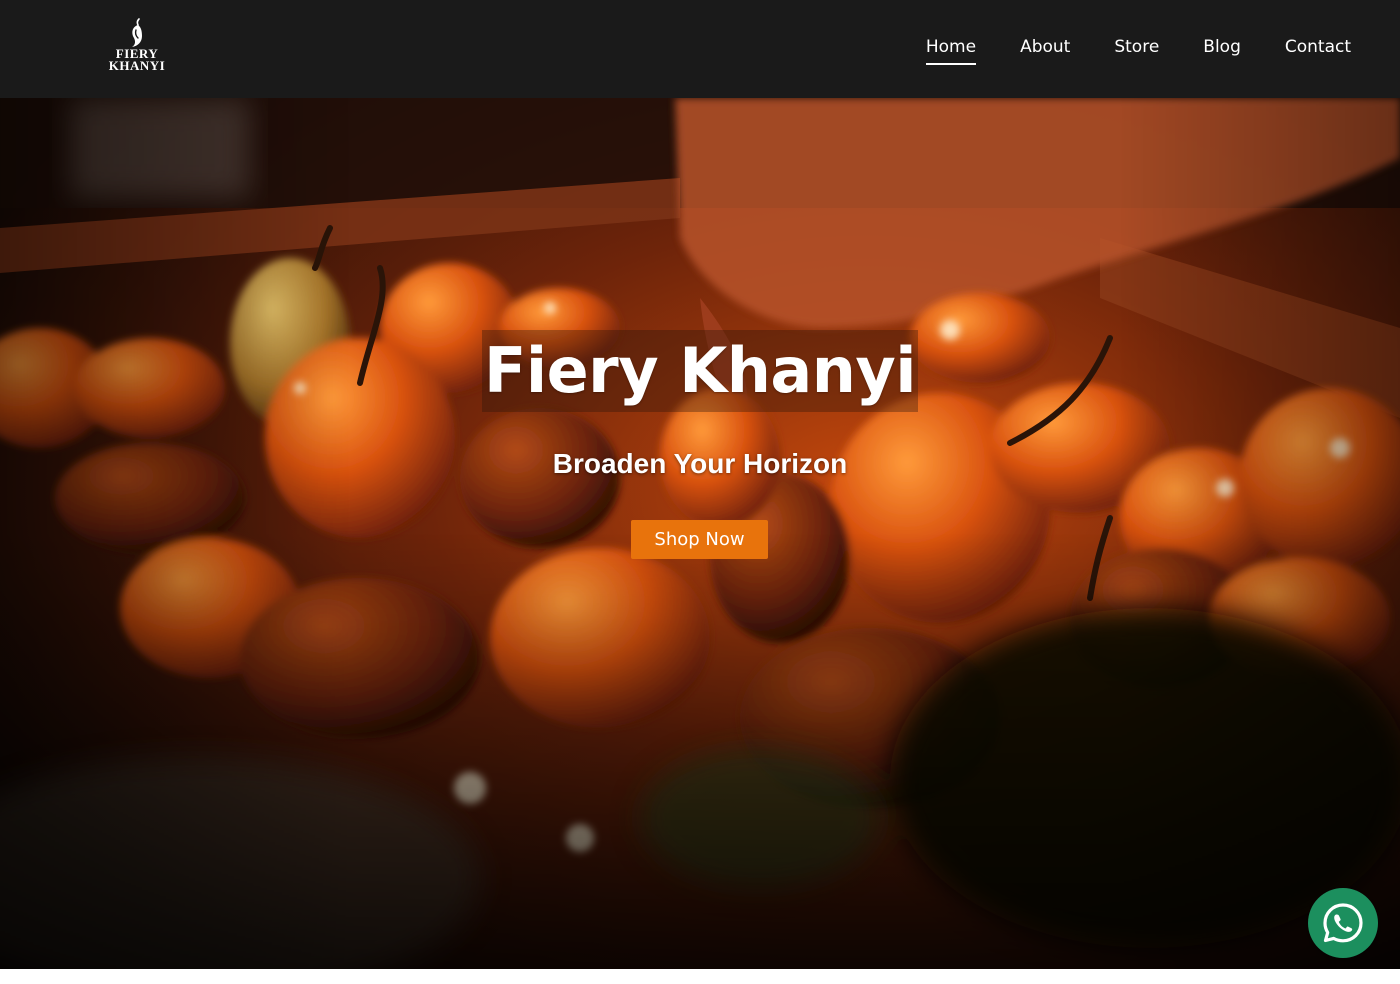 This screenshot has height=984, width=1400. I want to click on nav-home: Home, so click(951, 51).